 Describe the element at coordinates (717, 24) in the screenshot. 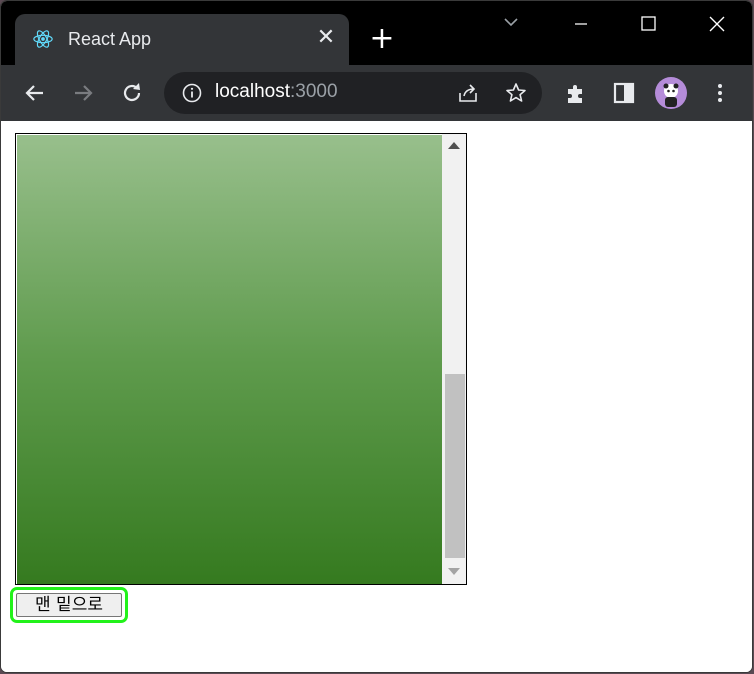

I see `close-icon` at that location.